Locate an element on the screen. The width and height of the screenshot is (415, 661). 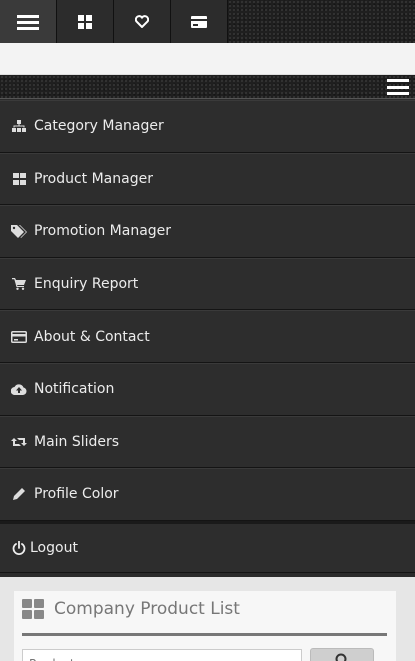
sidebar-item-label: Profile Color is located at coordinates (76, 494).